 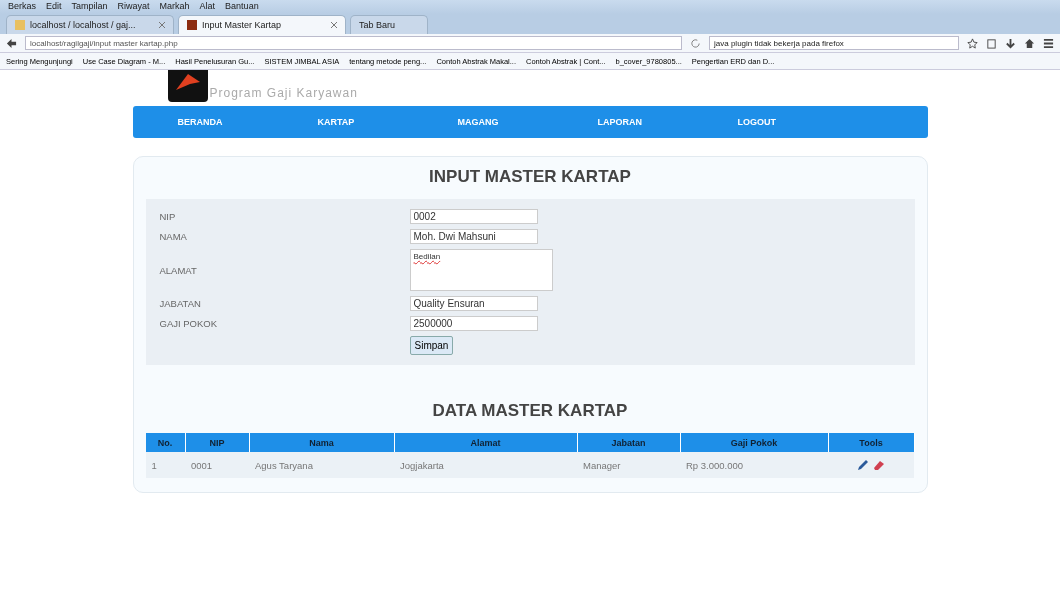 What do you see at coordinates (754, 442) in the screenshot?
I see `column-header: Gaji Pokok` at bounding box center [754, 442].